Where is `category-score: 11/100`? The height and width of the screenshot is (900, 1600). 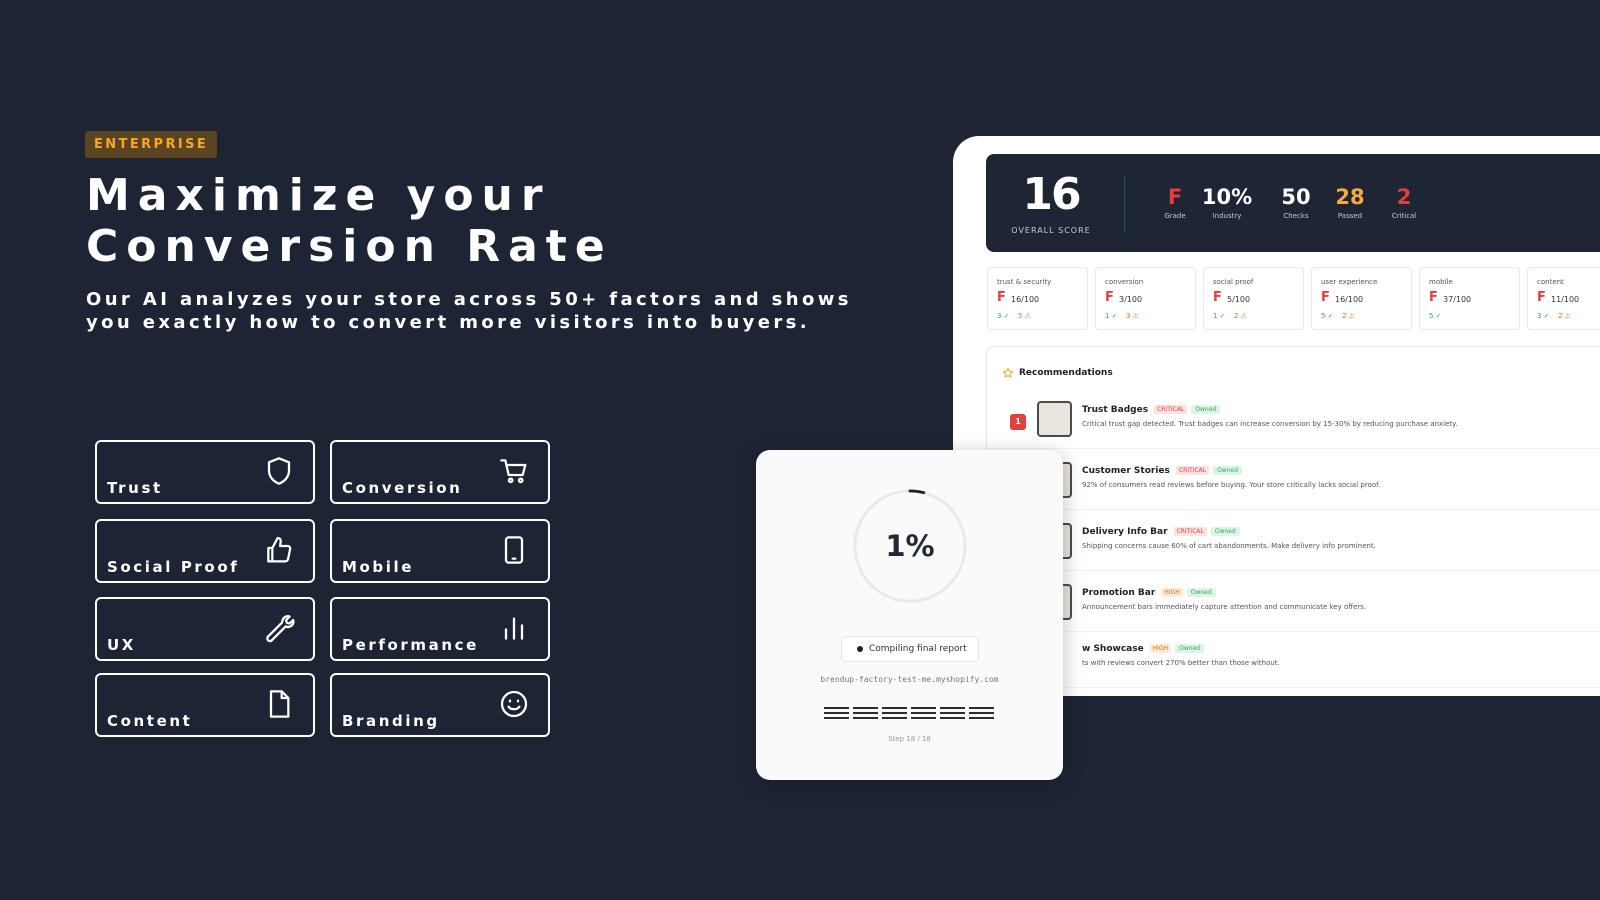 category-score: 11/100 is located at coordinates (1565, 299).